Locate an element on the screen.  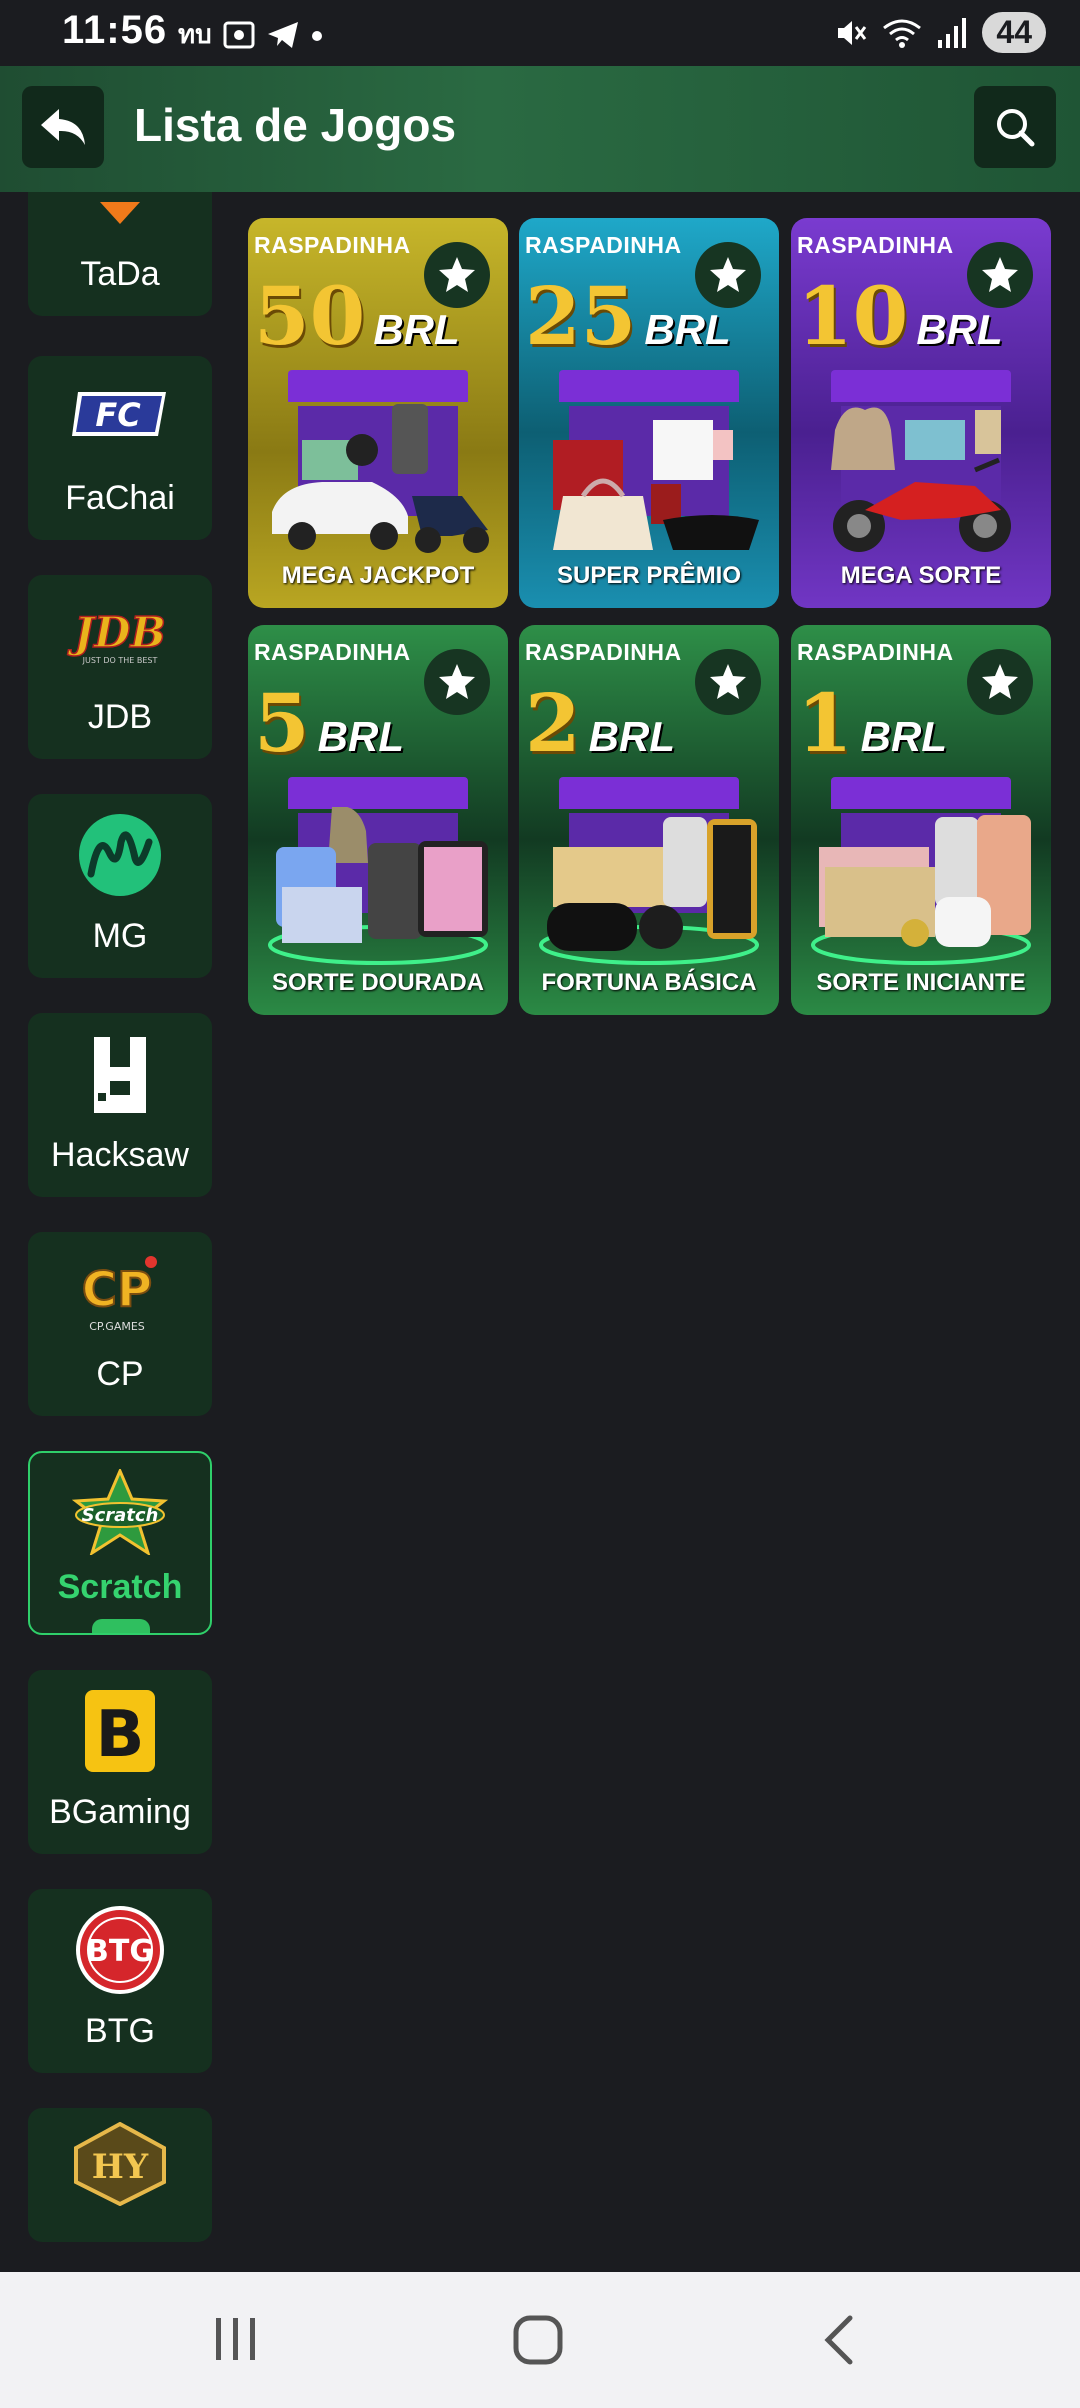
provider-cp: CP CP.GAMES CP is located at coordinates (120, 1324).